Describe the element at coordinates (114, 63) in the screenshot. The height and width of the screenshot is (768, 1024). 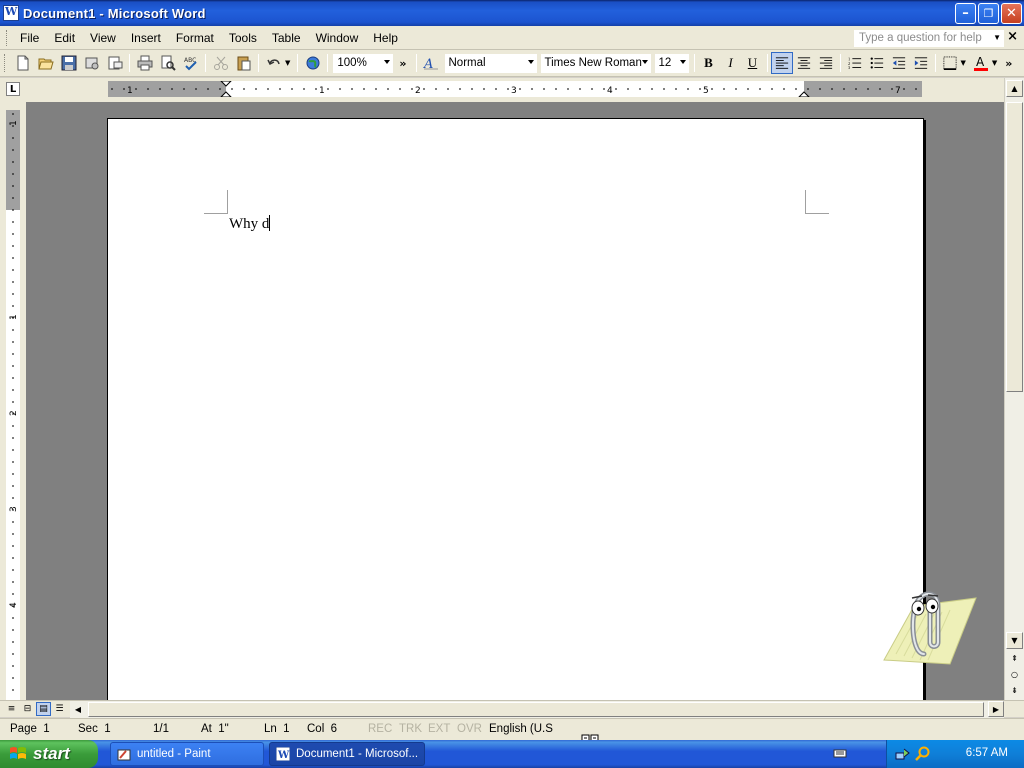
I see `email-button` at that location.